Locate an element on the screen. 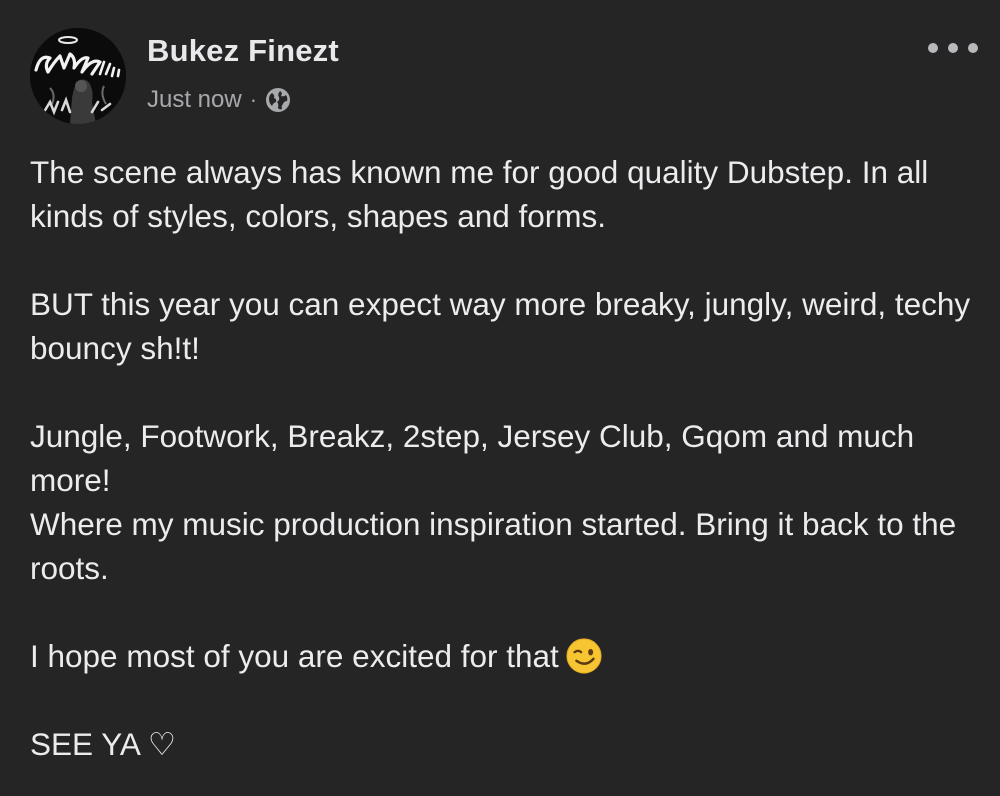 The height and width of the screenshot is (796, 1000). timestamp: Just now is located at coordinates (194, 100).